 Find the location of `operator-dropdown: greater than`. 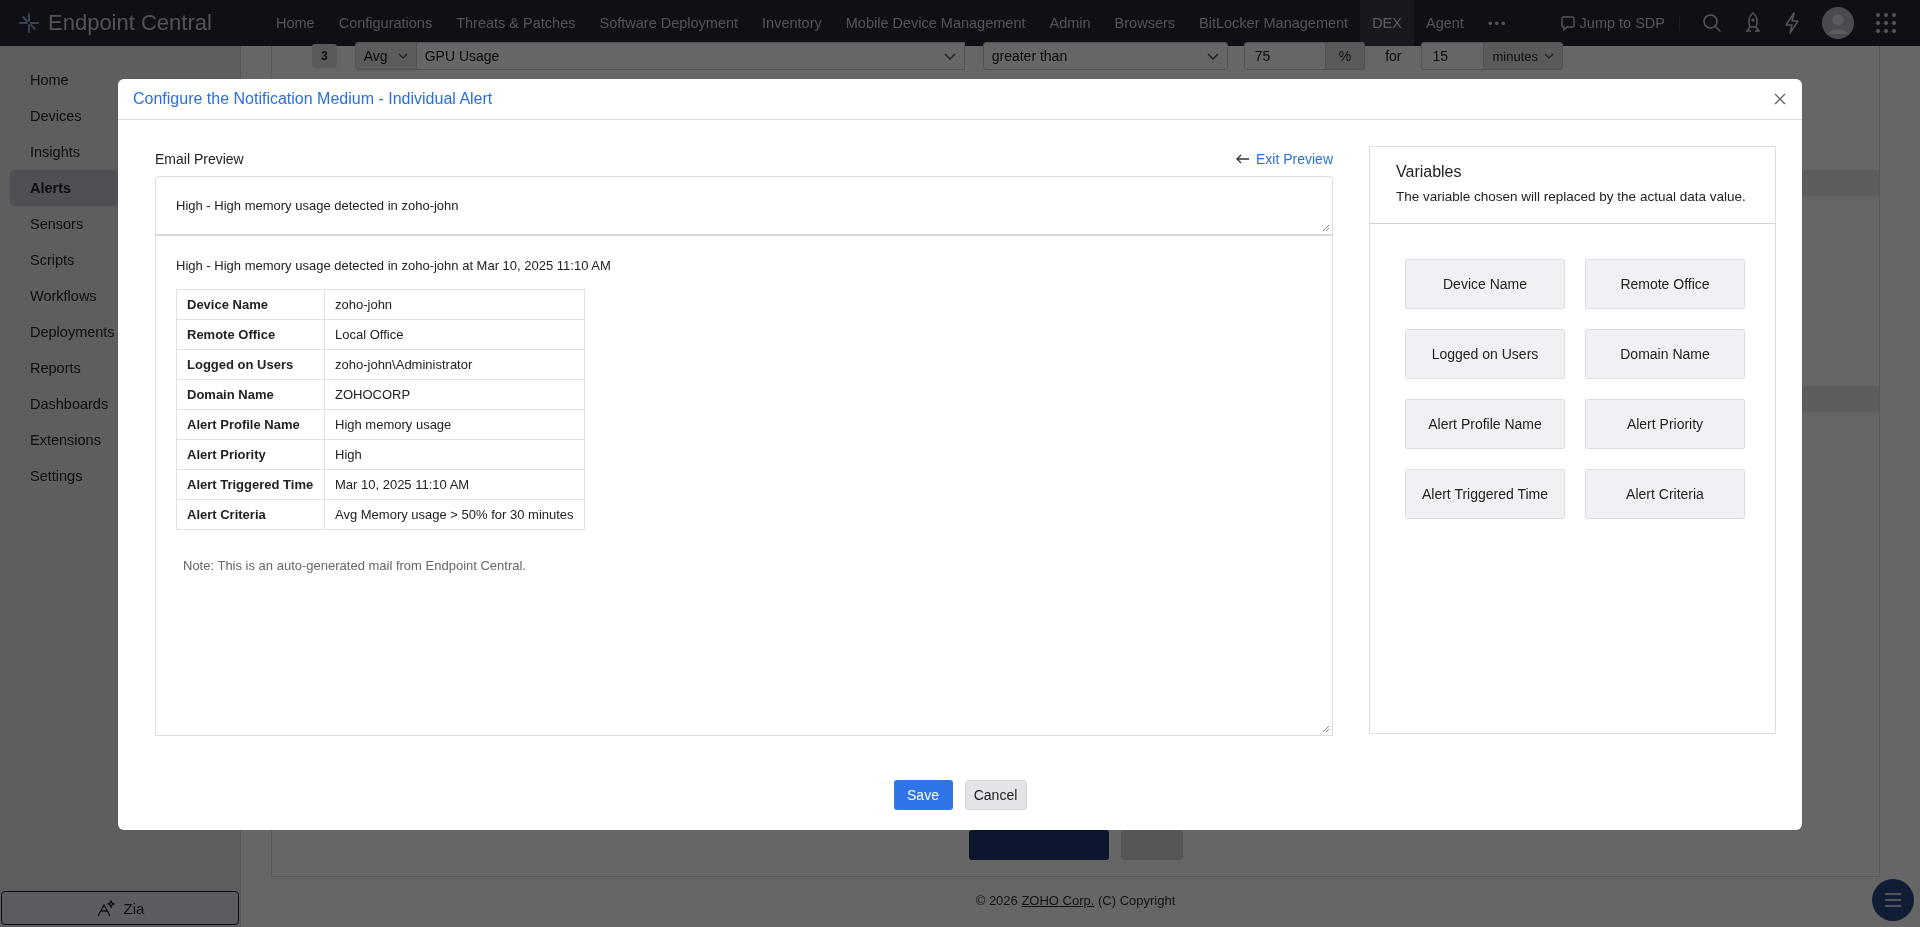

operator-dropdown: greater than is located at coordinates (1105, 56).